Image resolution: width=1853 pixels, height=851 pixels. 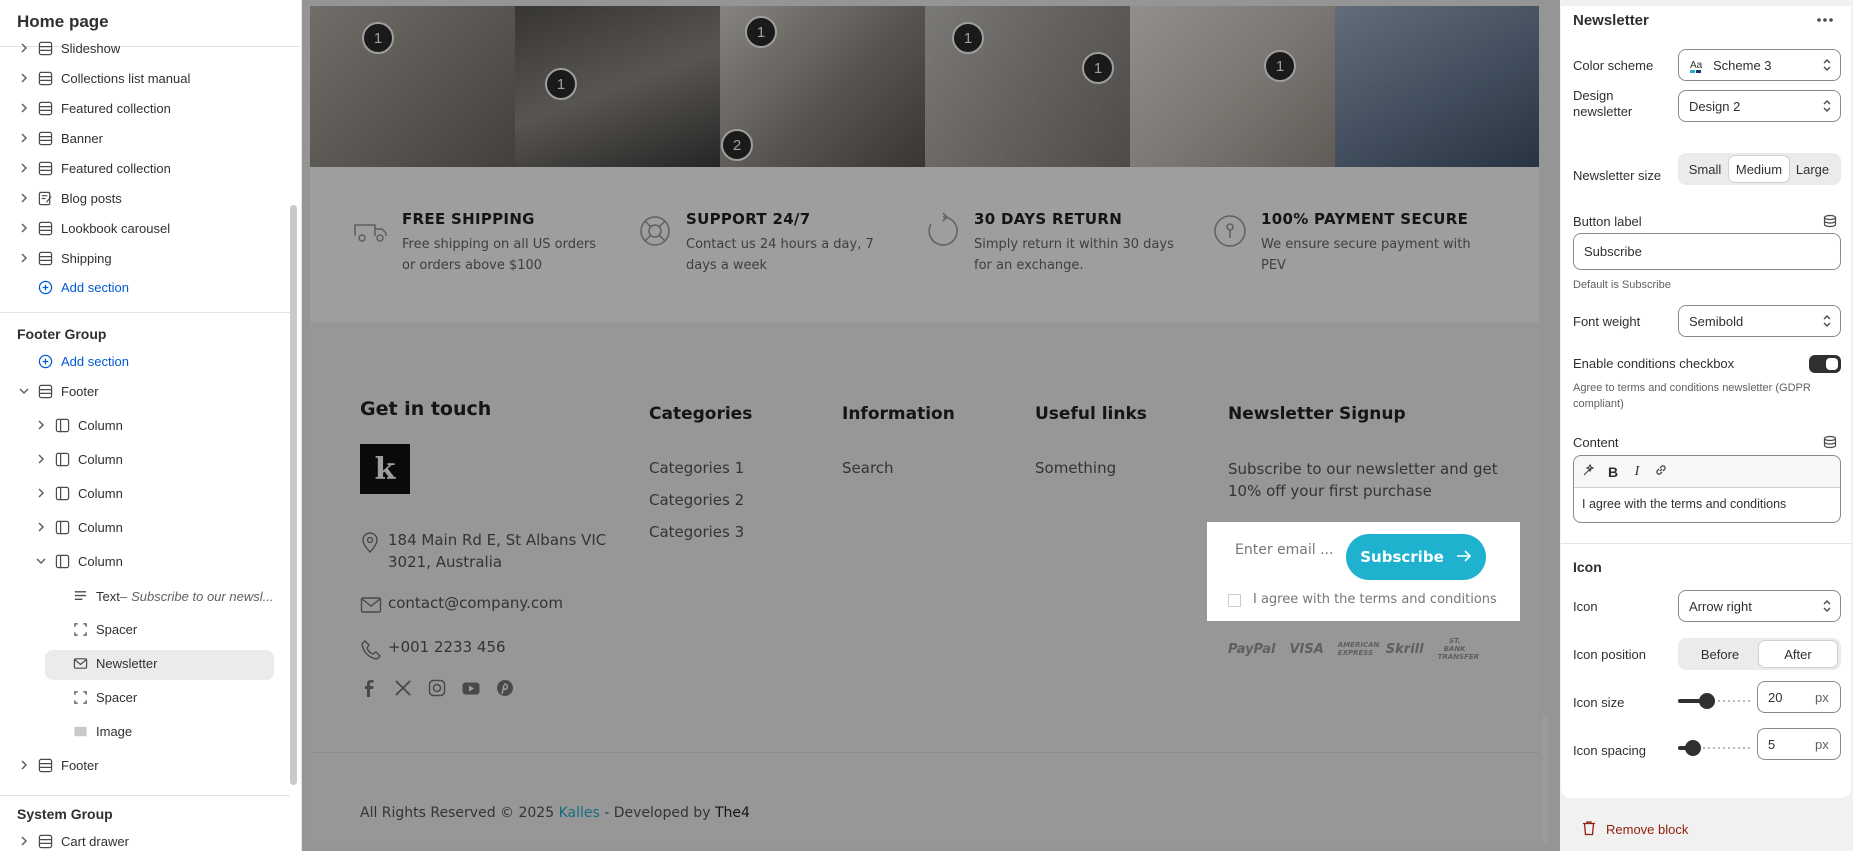 What do you see at coordinates (1787, 744) in the screenshot?
I see `icon-spacing-input: 5` at bounding box center [1787, 744].